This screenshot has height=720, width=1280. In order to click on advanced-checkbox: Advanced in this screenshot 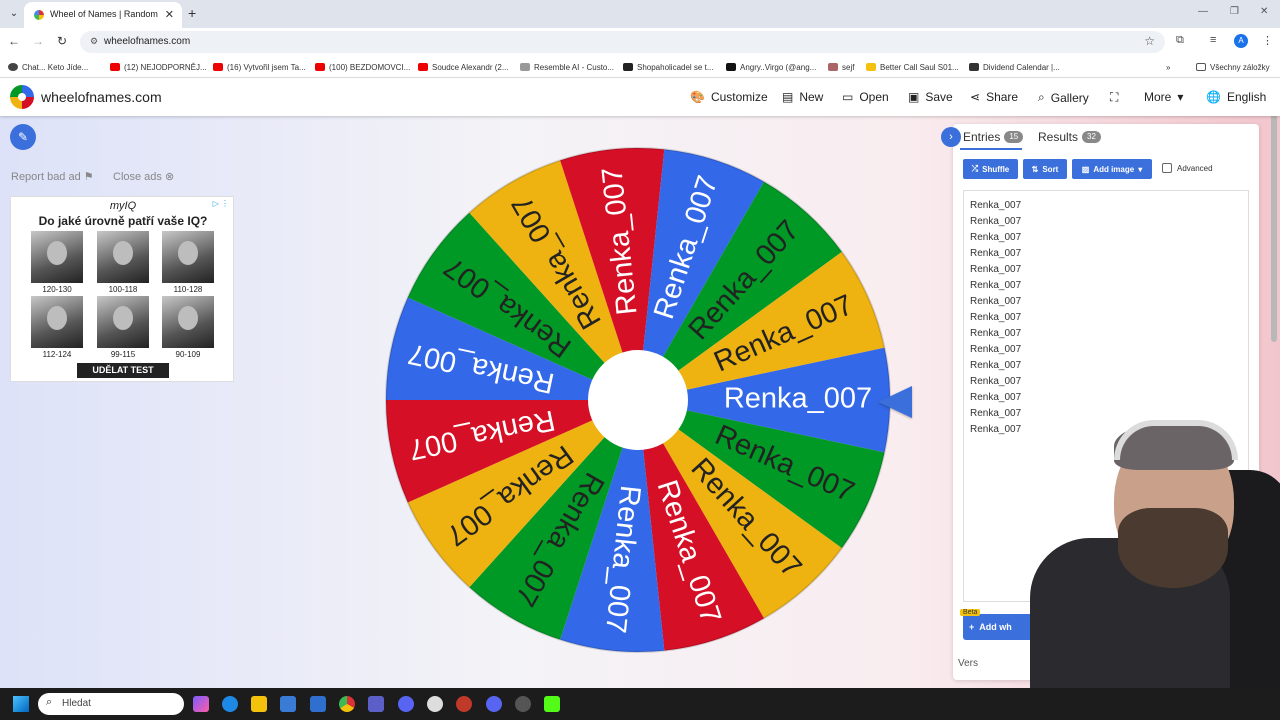, I will do `click(1187, 168)`.